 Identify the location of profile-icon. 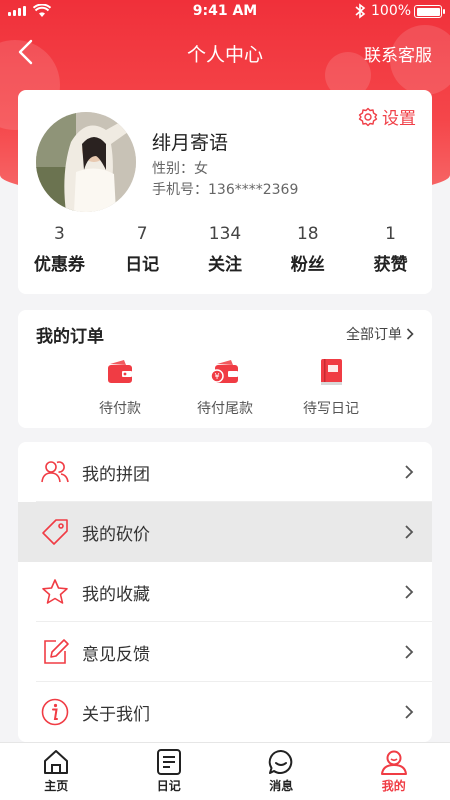
(393, 762).